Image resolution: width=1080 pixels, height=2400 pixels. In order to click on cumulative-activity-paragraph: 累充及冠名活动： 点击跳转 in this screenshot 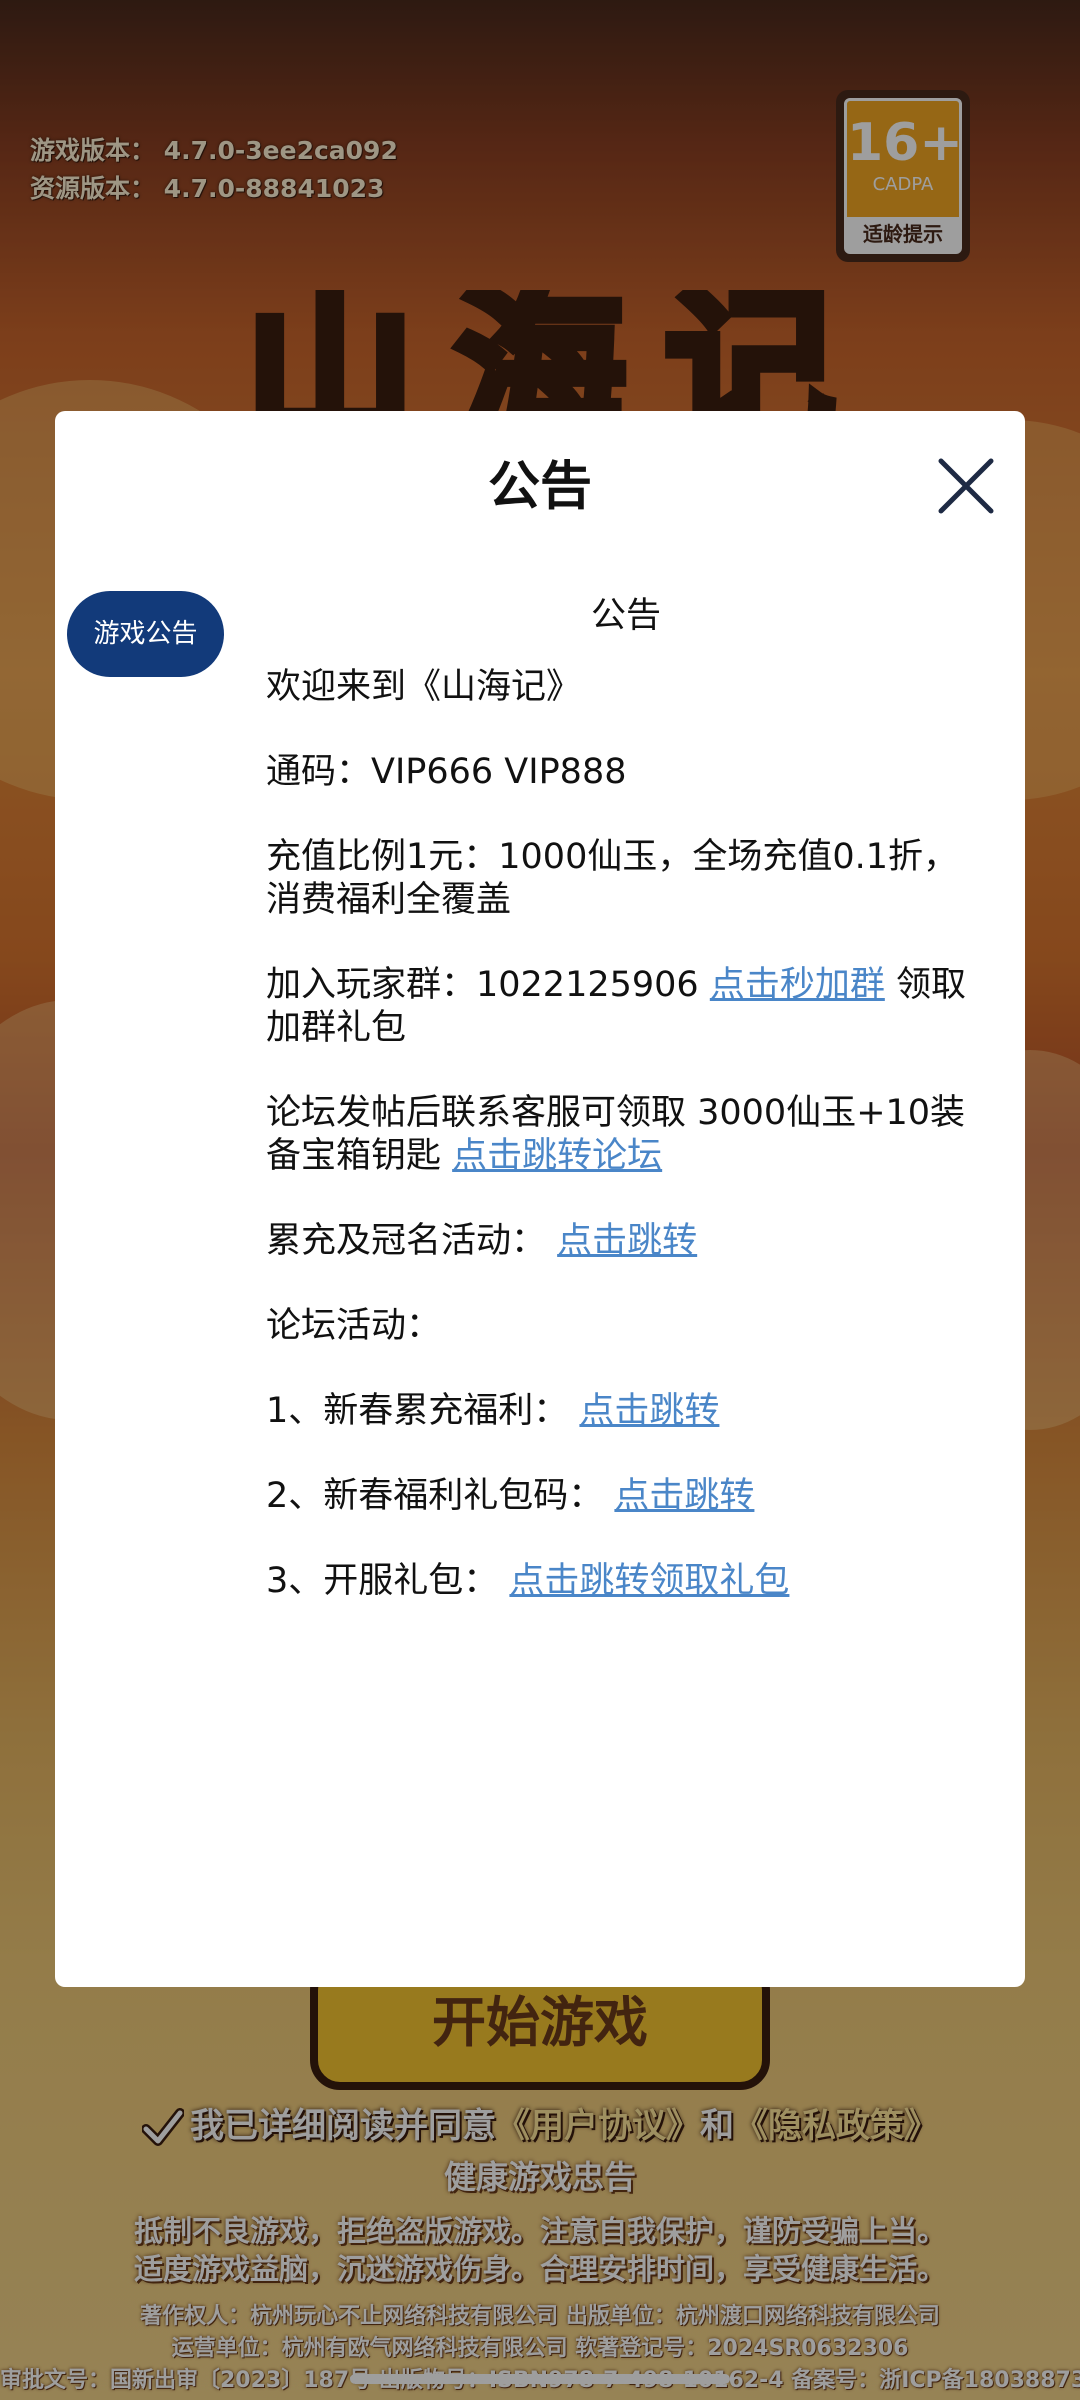, I will do `click(626, 1241)`.